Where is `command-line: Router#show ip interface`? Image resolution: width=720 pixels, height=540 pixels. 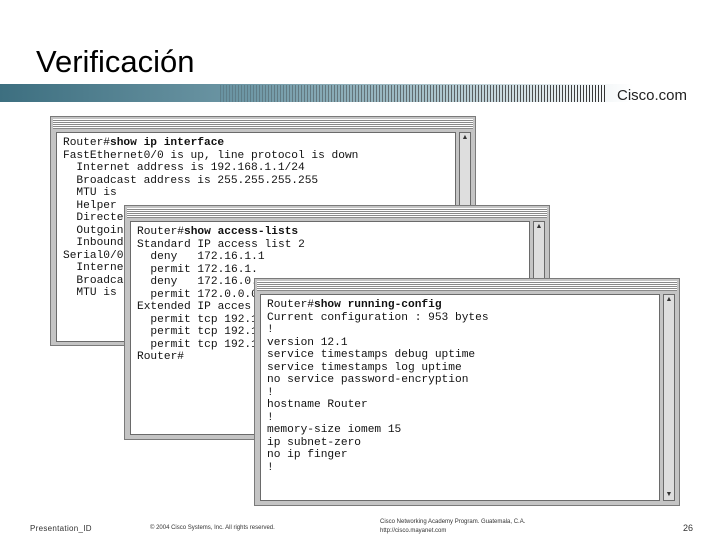
command-line: Router#show ip interface is located at coordinates (210, 143).